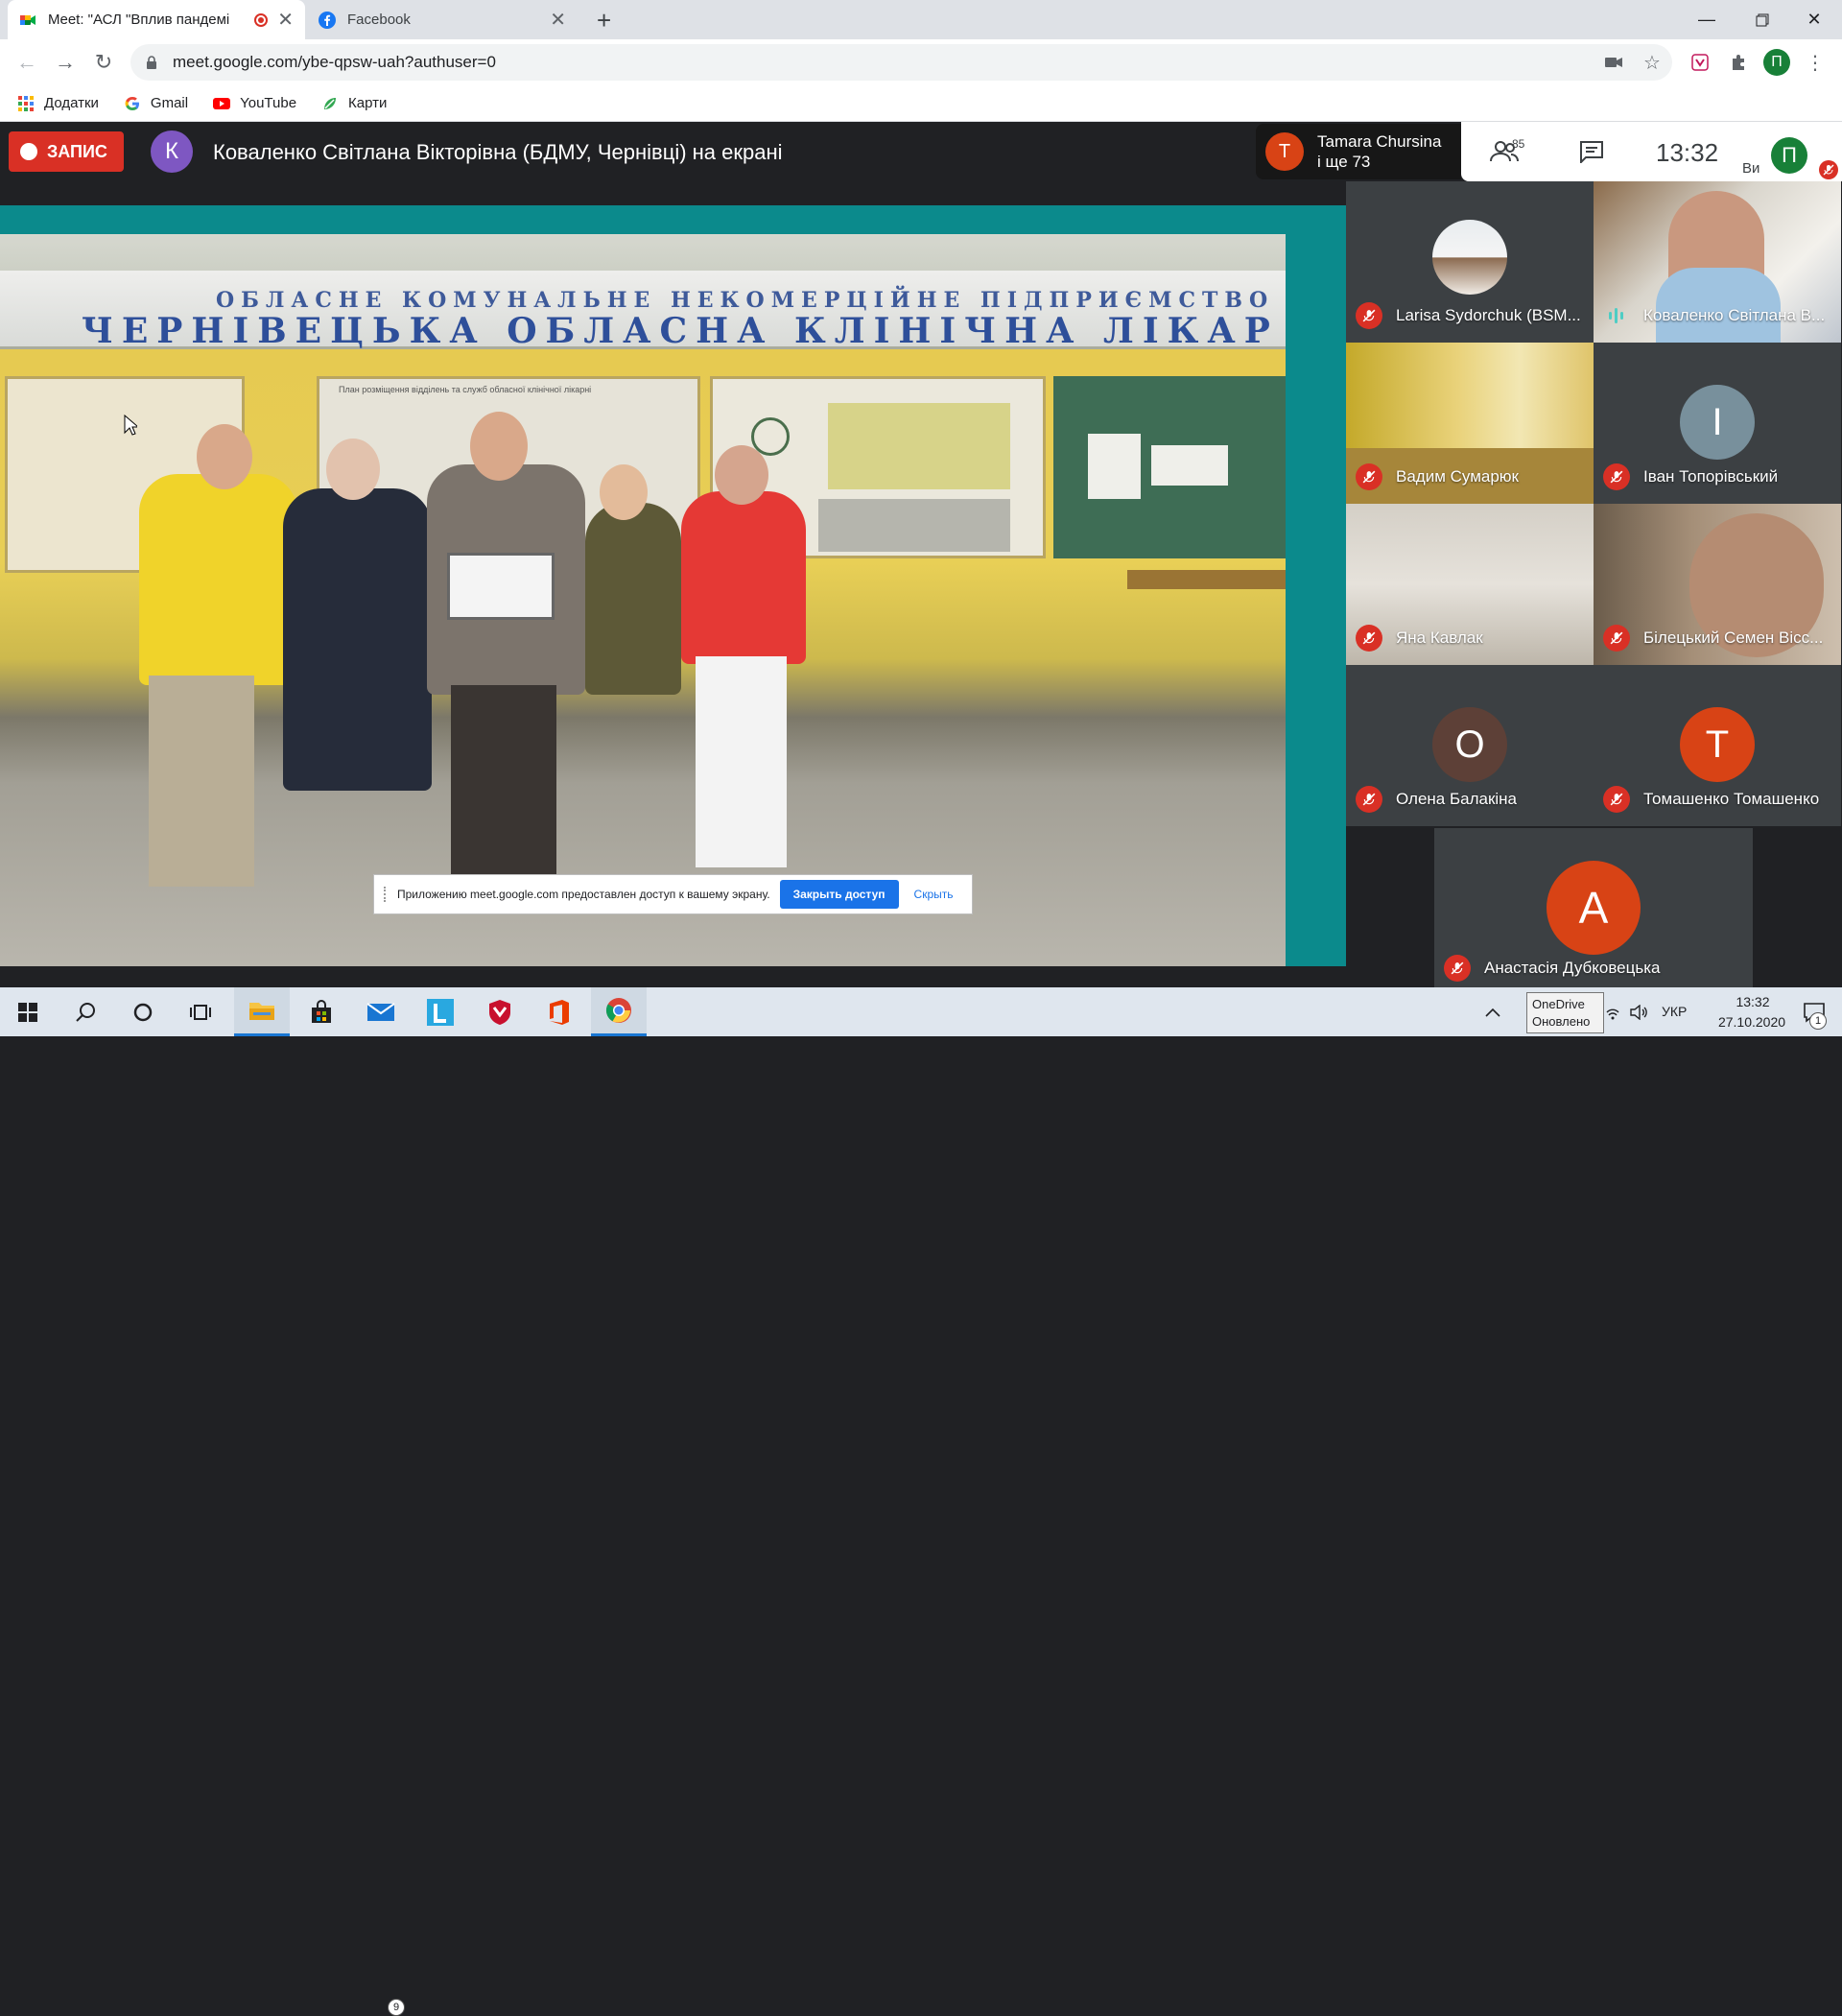 The width and height of the screenshot is (1842, 2016). I want to click on tray-overflow-icon, so click(1493, 1011).